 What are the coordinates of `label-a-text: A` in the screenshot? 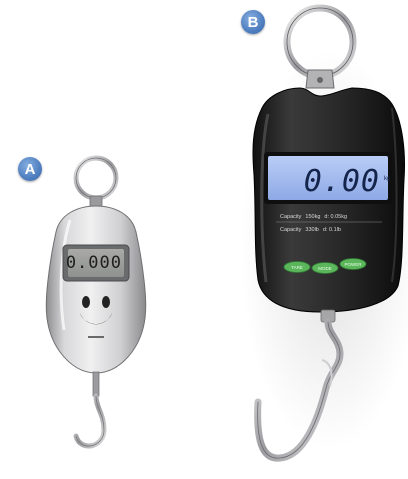 It's located at (30, 169).